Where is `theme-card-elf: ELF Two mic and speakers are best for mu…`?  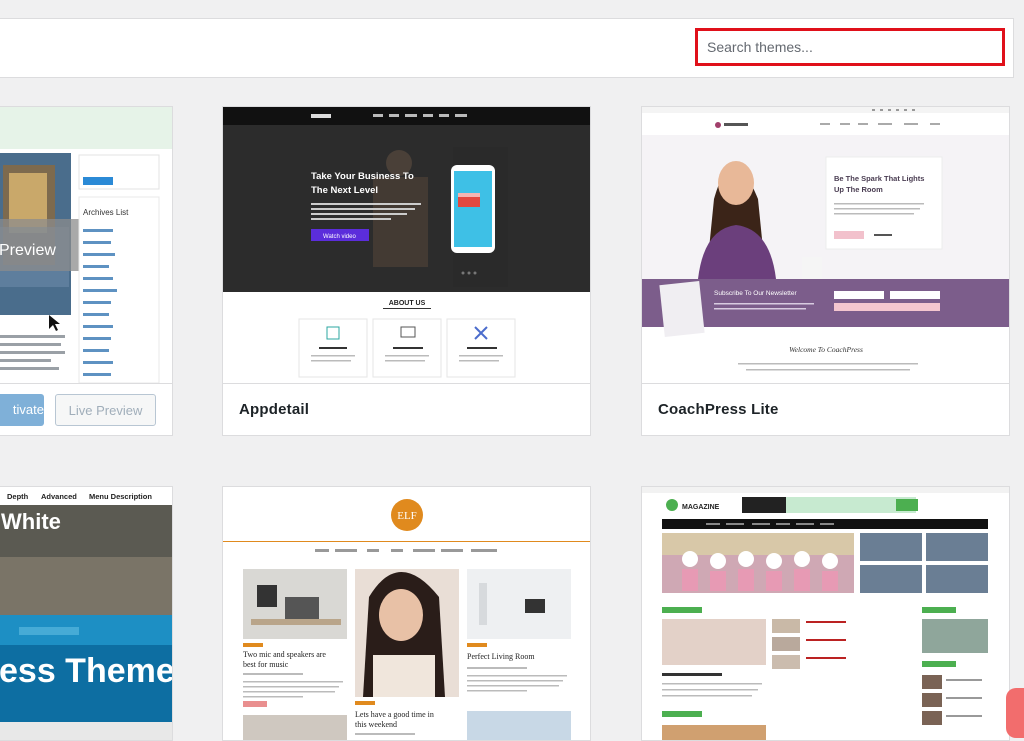
theme-card-elf: ELF Two mic and speakers are best for mu… is located at coordinates (406, 613).